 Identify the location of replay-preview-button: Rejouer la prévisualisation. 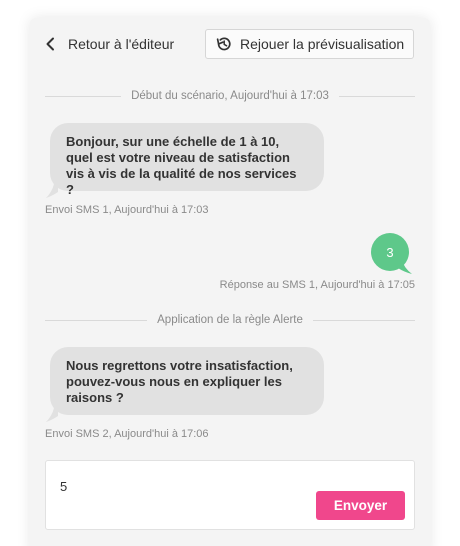
(309, 44).